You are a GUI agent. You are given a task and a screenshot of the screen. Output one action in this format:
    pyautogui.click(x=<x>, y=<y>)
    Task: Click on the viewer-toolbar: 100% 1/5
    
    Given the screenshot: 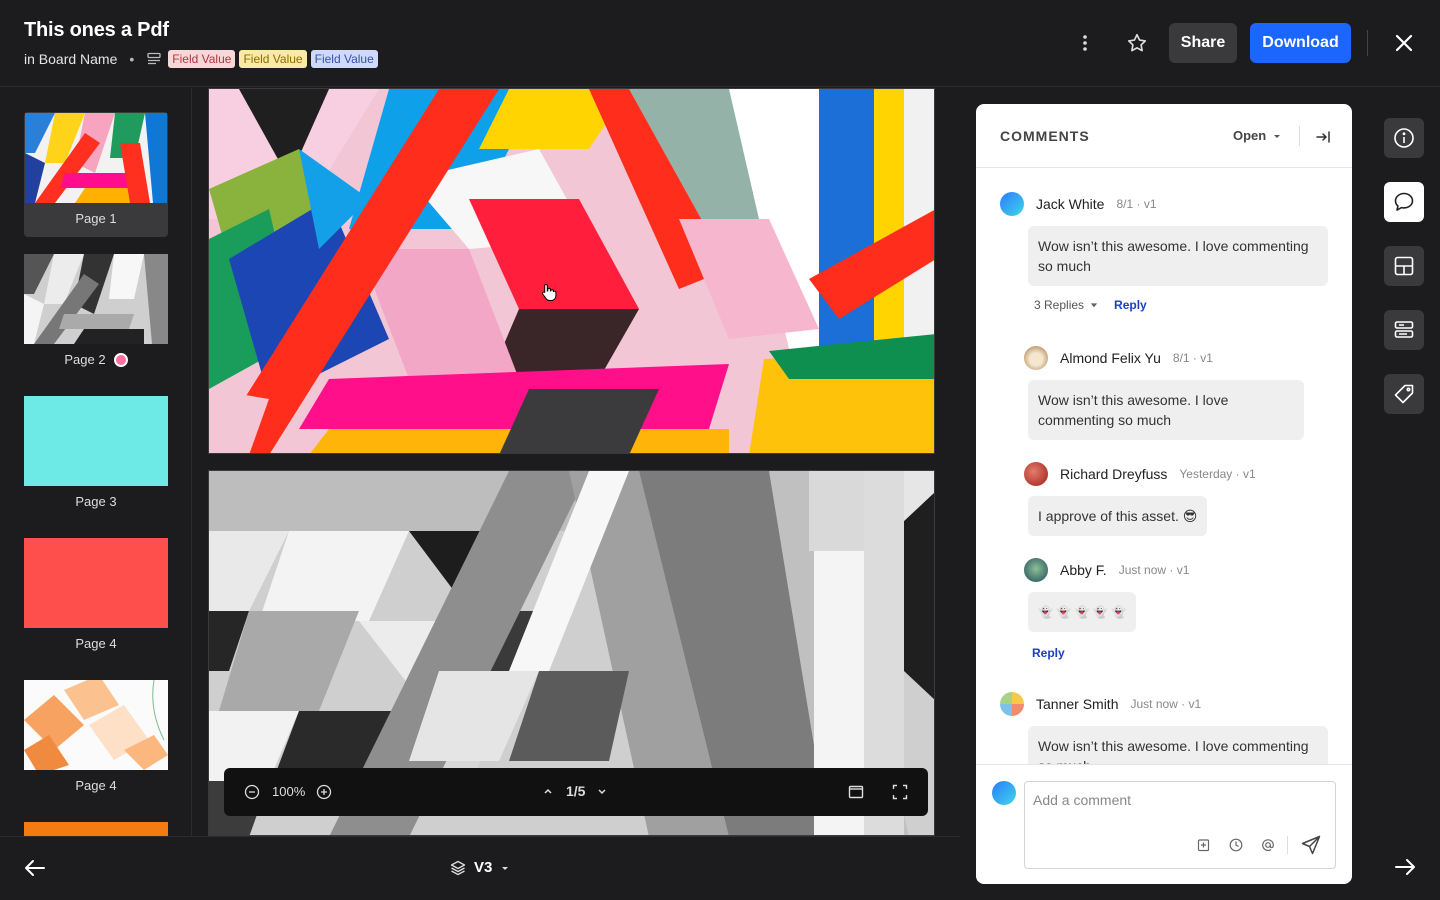 What is the action you would take?
    pyautogui.click(x=576, y=792)
    